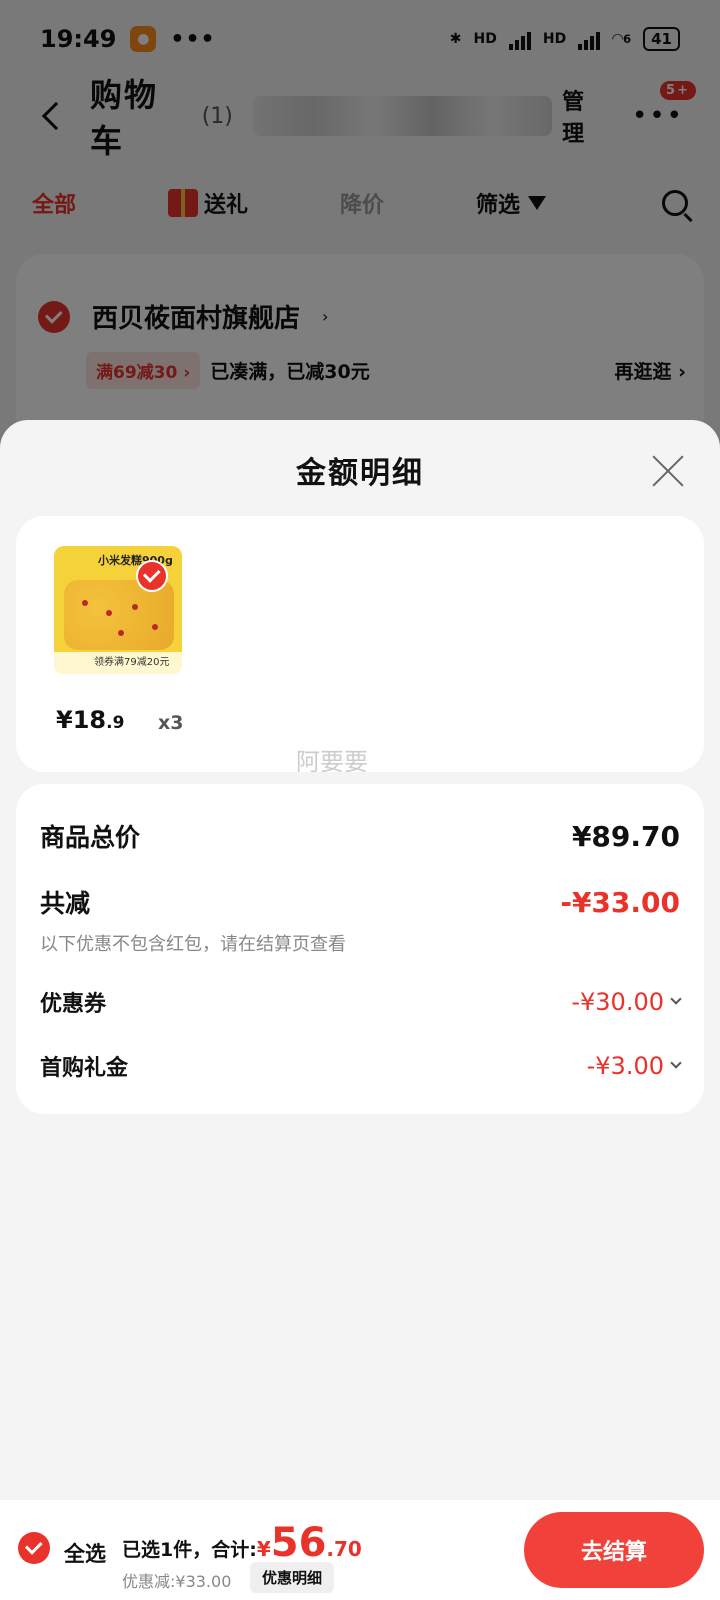 The width and height of the screenshot is (720, 1600). I want to click on product-price-dec: .9, so click(115, 723).